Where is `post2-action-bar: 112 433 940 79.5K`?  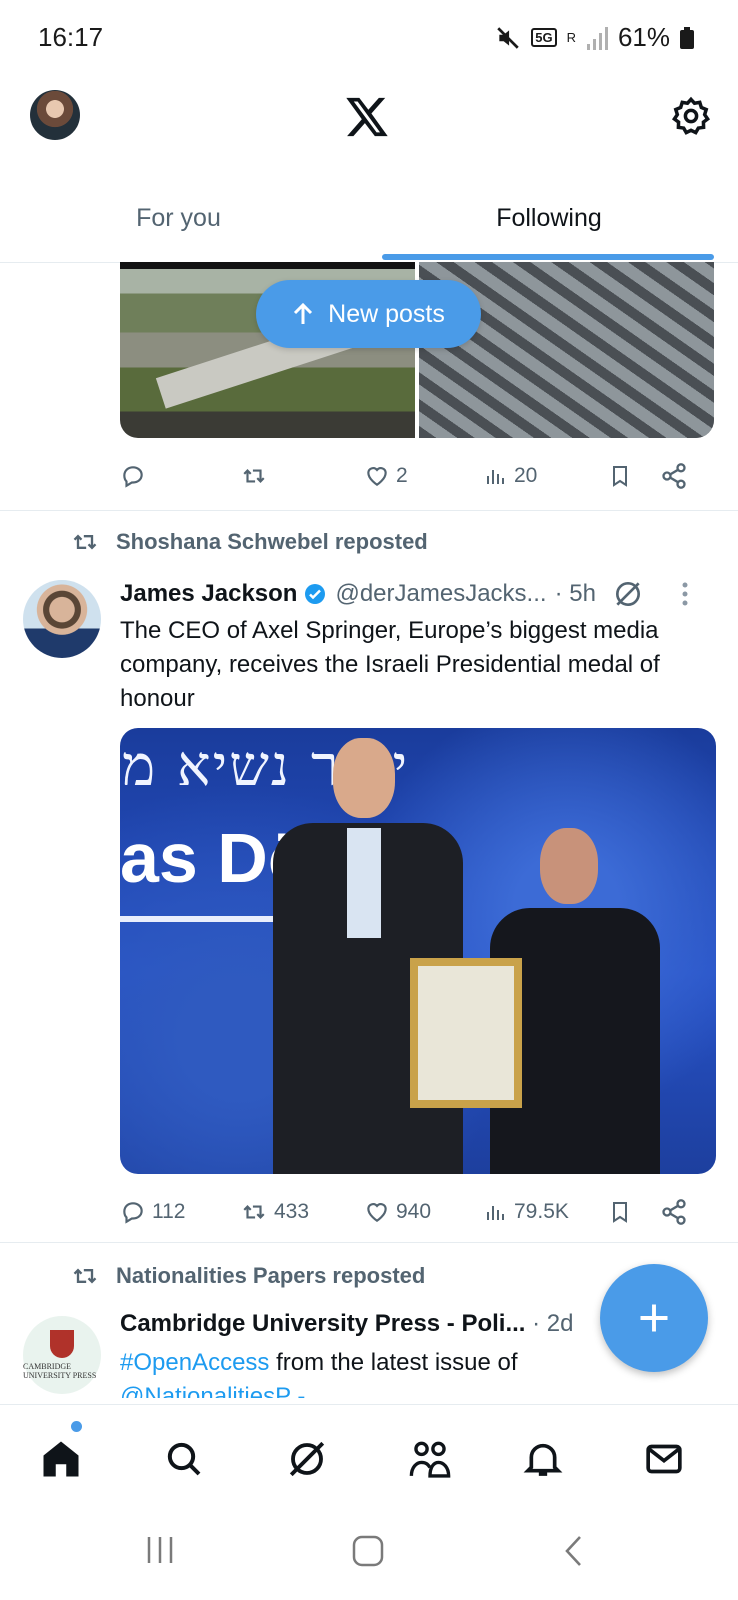
post2-action-bar: 112 433 940 79.5K is located at coordinates (415, 1212).